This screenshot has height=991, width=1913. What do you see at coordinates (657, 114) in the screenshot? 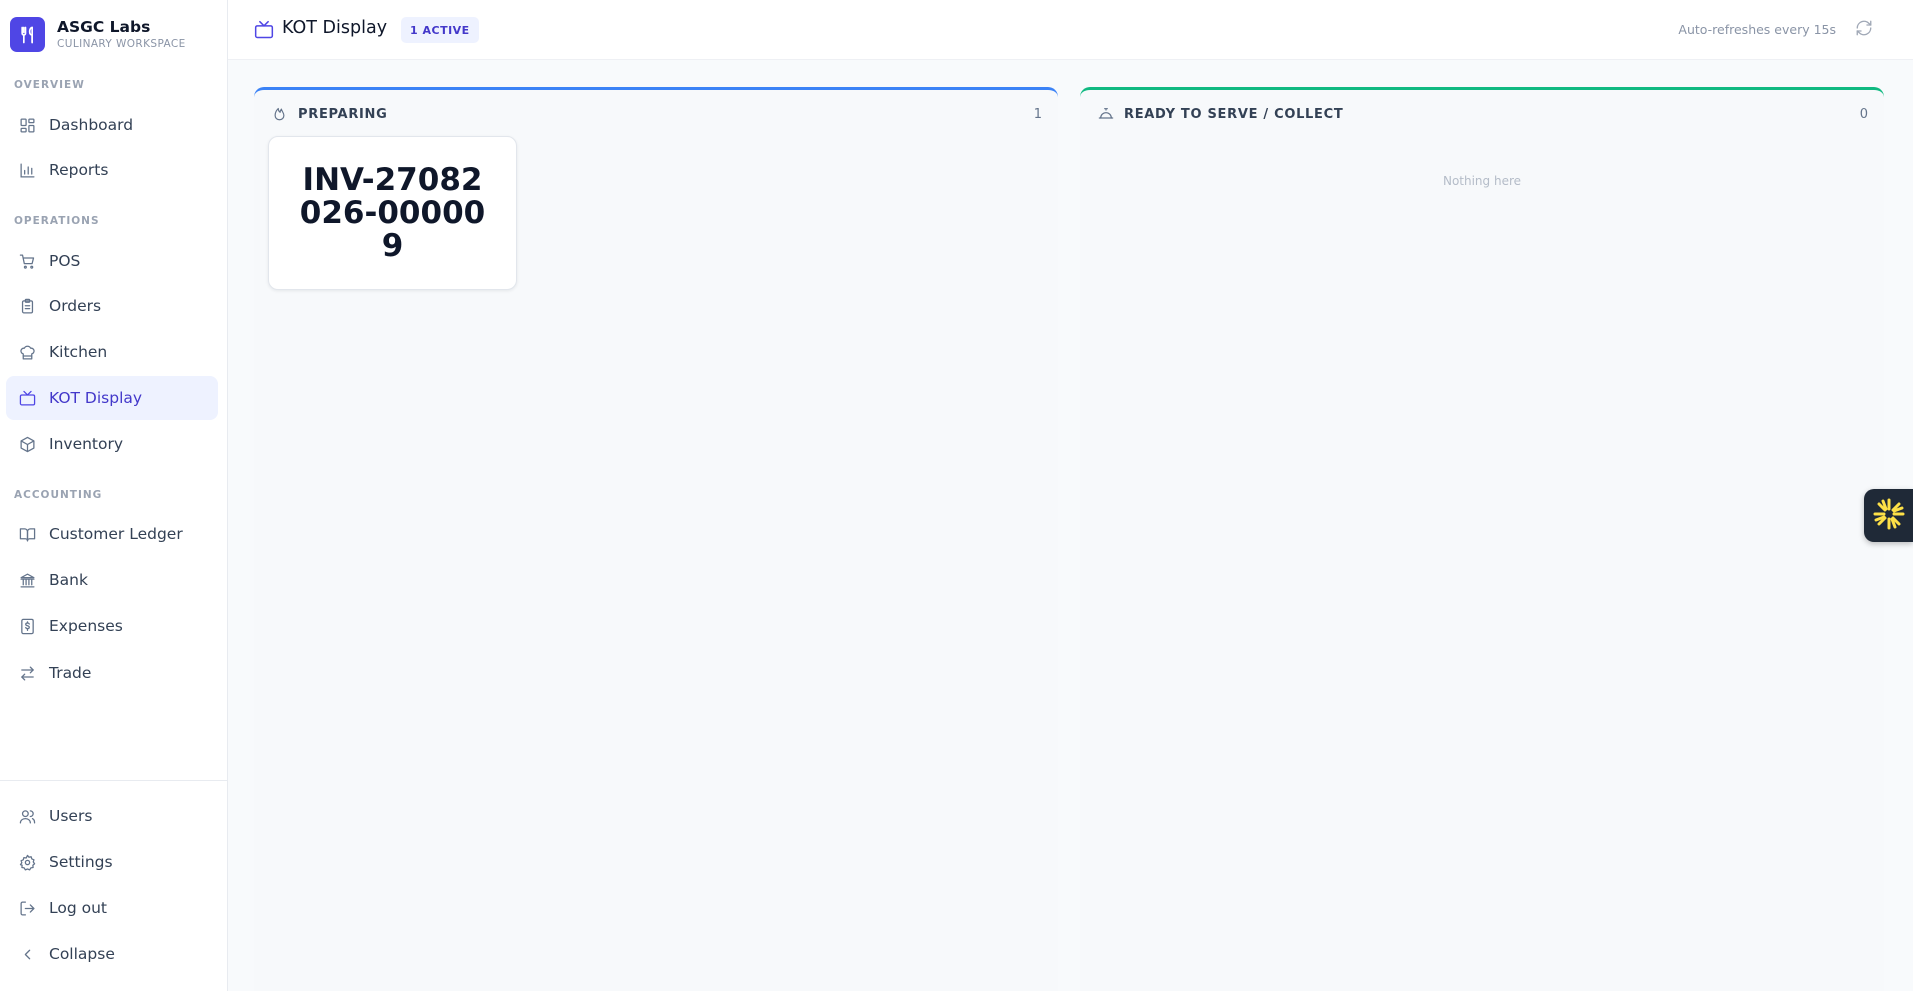
I see `preparing-column-header: PREPARING 1` at bounding box center [657, 114].